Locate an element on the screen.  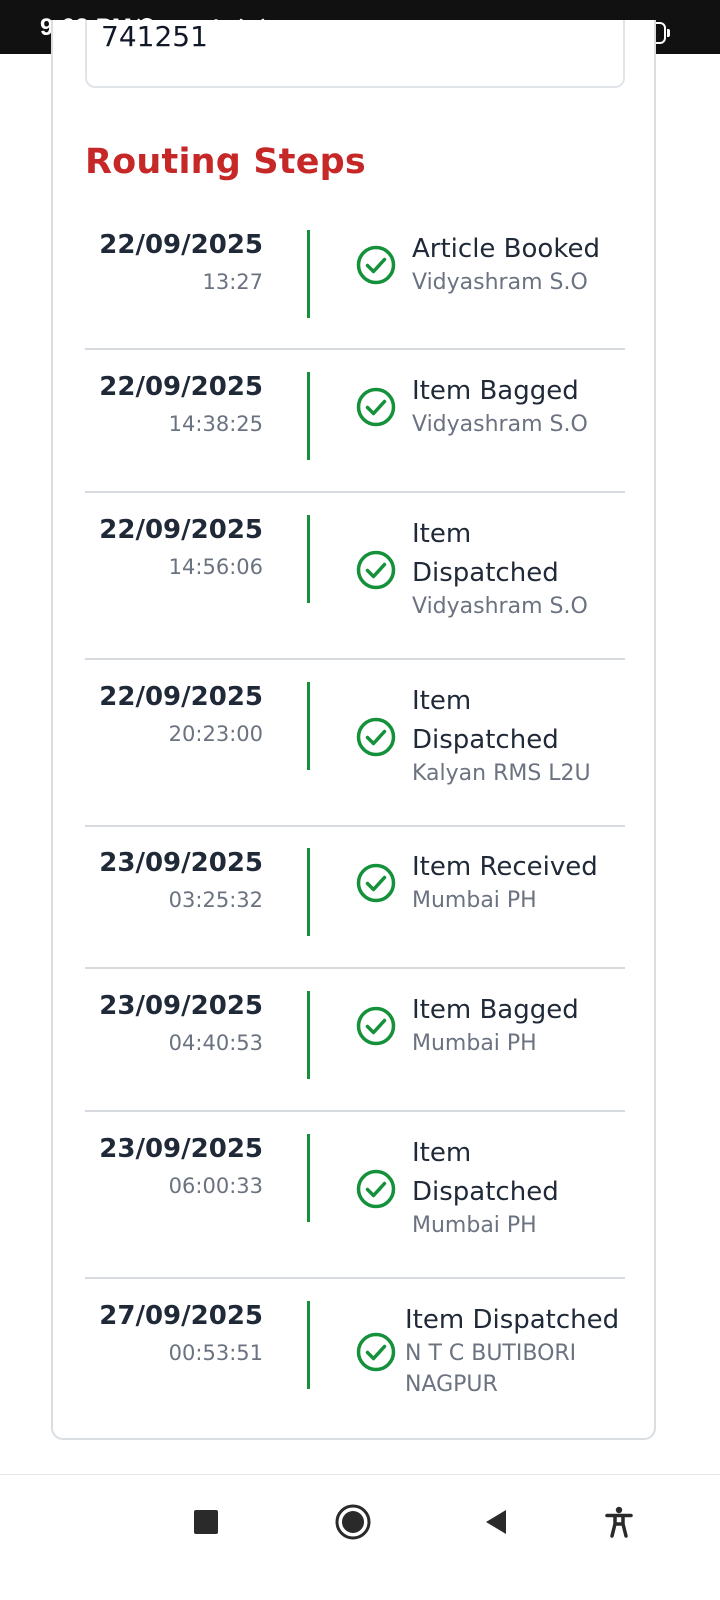
step-time: 00:53:51 is located at coordinates (215, 1353).